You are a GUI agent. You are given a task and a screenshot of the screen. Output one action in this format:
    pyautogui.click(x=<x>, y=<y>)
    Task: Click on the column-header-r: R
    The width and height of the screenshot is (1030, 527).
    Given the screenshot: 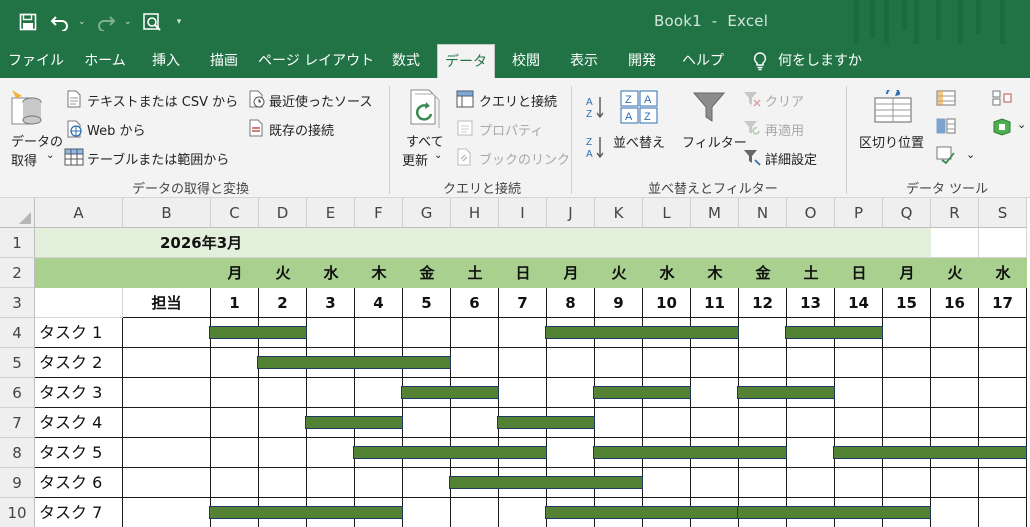 What is the action you would take?
    pyautogui.click(x=955, y=213)
    